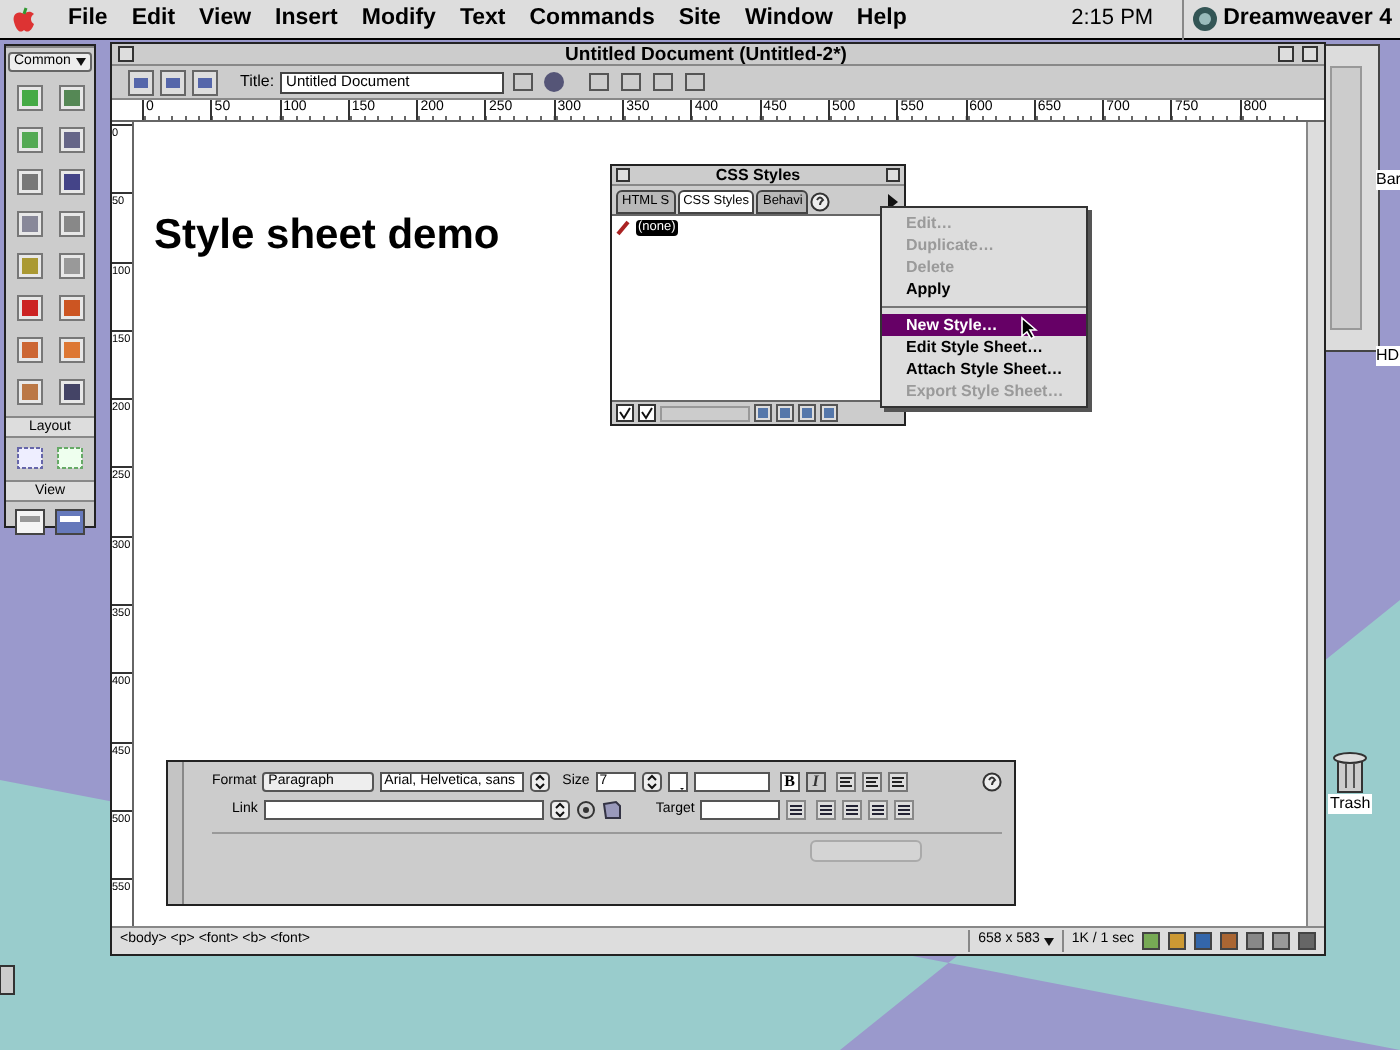 The image size is (1400, 1050). Describe the element at coordinates (1290, 19) in the screenshot. I see `application-menu: Dreamweaver 4` at that location.